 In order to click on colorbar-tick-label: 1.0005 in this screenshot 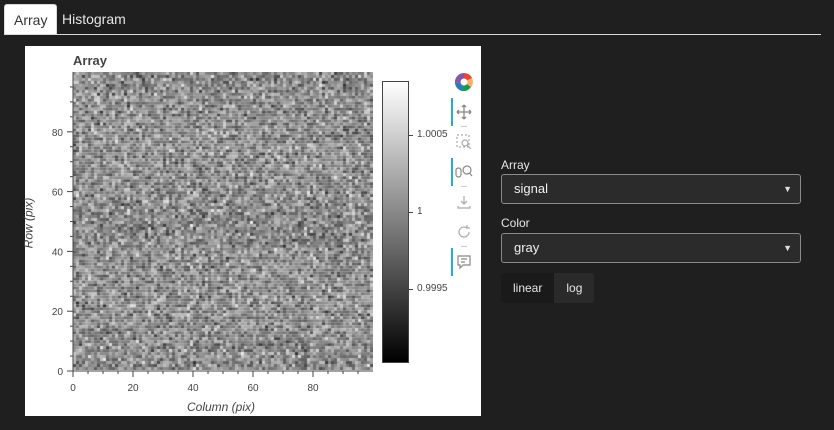, I will do `click(432, 134)`.